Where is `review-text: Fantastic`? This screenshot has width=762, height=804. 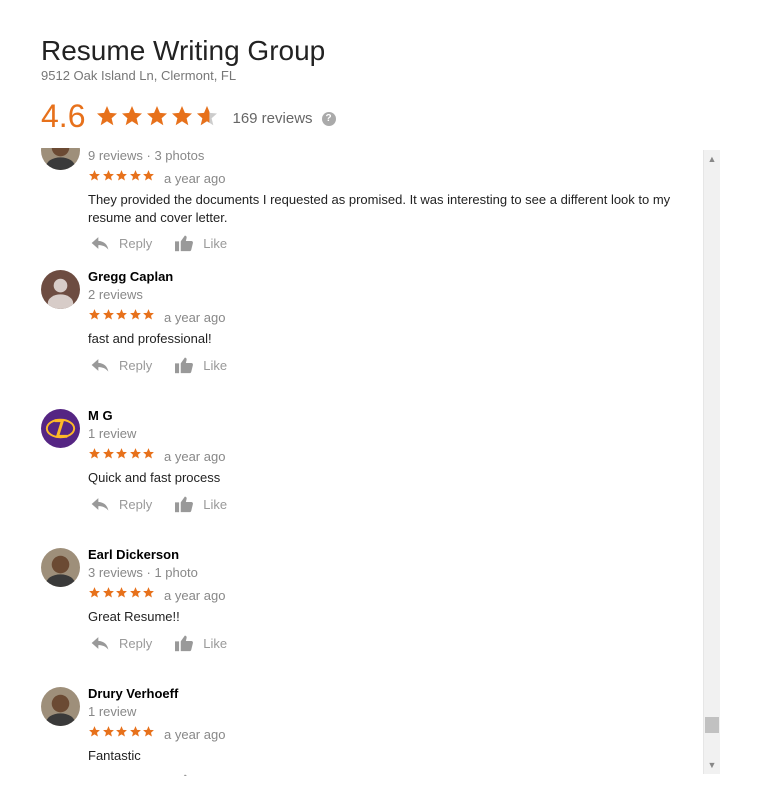 review-text: Fantastic is located at coordinates (114, 755).